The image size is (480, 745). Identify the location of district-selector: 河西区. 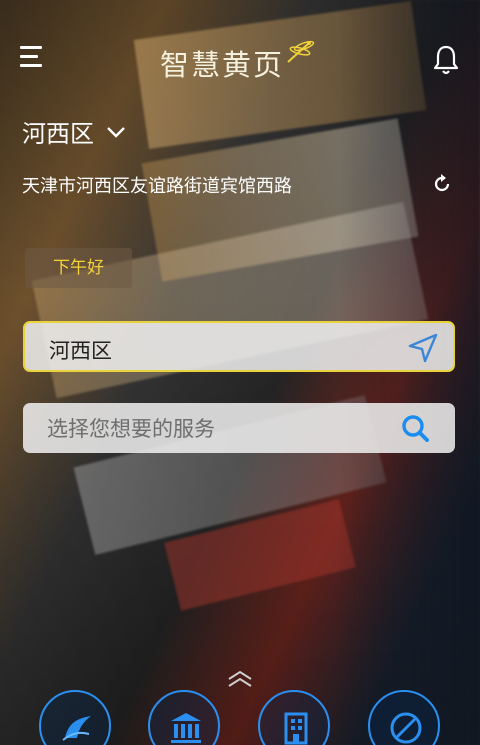
(74, 131).